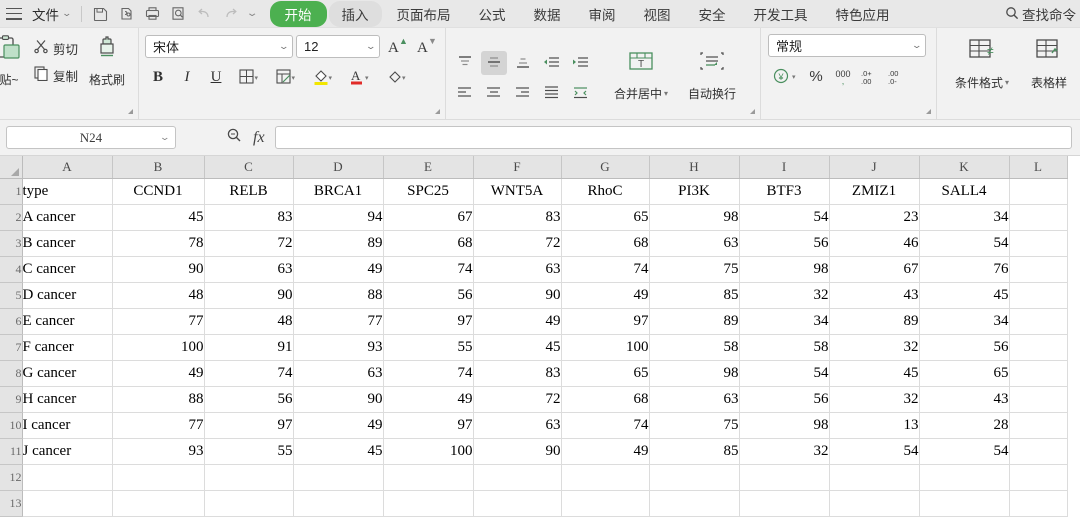 The image size is (1080, 529). Describe the element at coordinates (355, 13) in the screenshot. I see `tab-insert: 插入` at that location.